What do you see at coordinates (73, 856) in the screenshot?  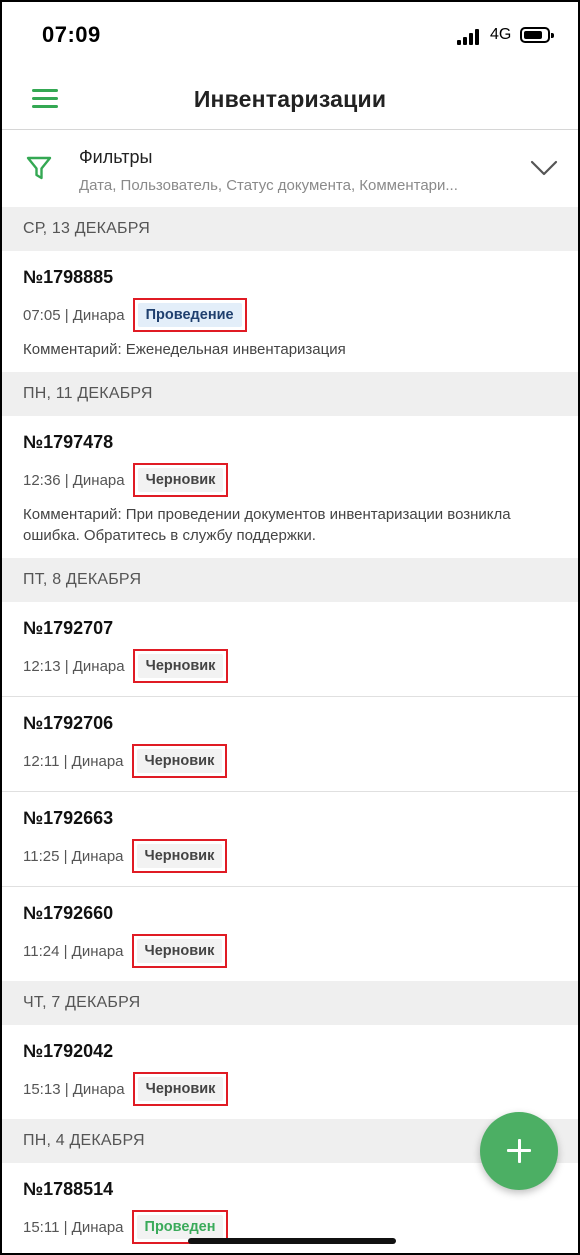 I see `time-user-label: 11:25 | Динара` at bounding box center [73, 856].